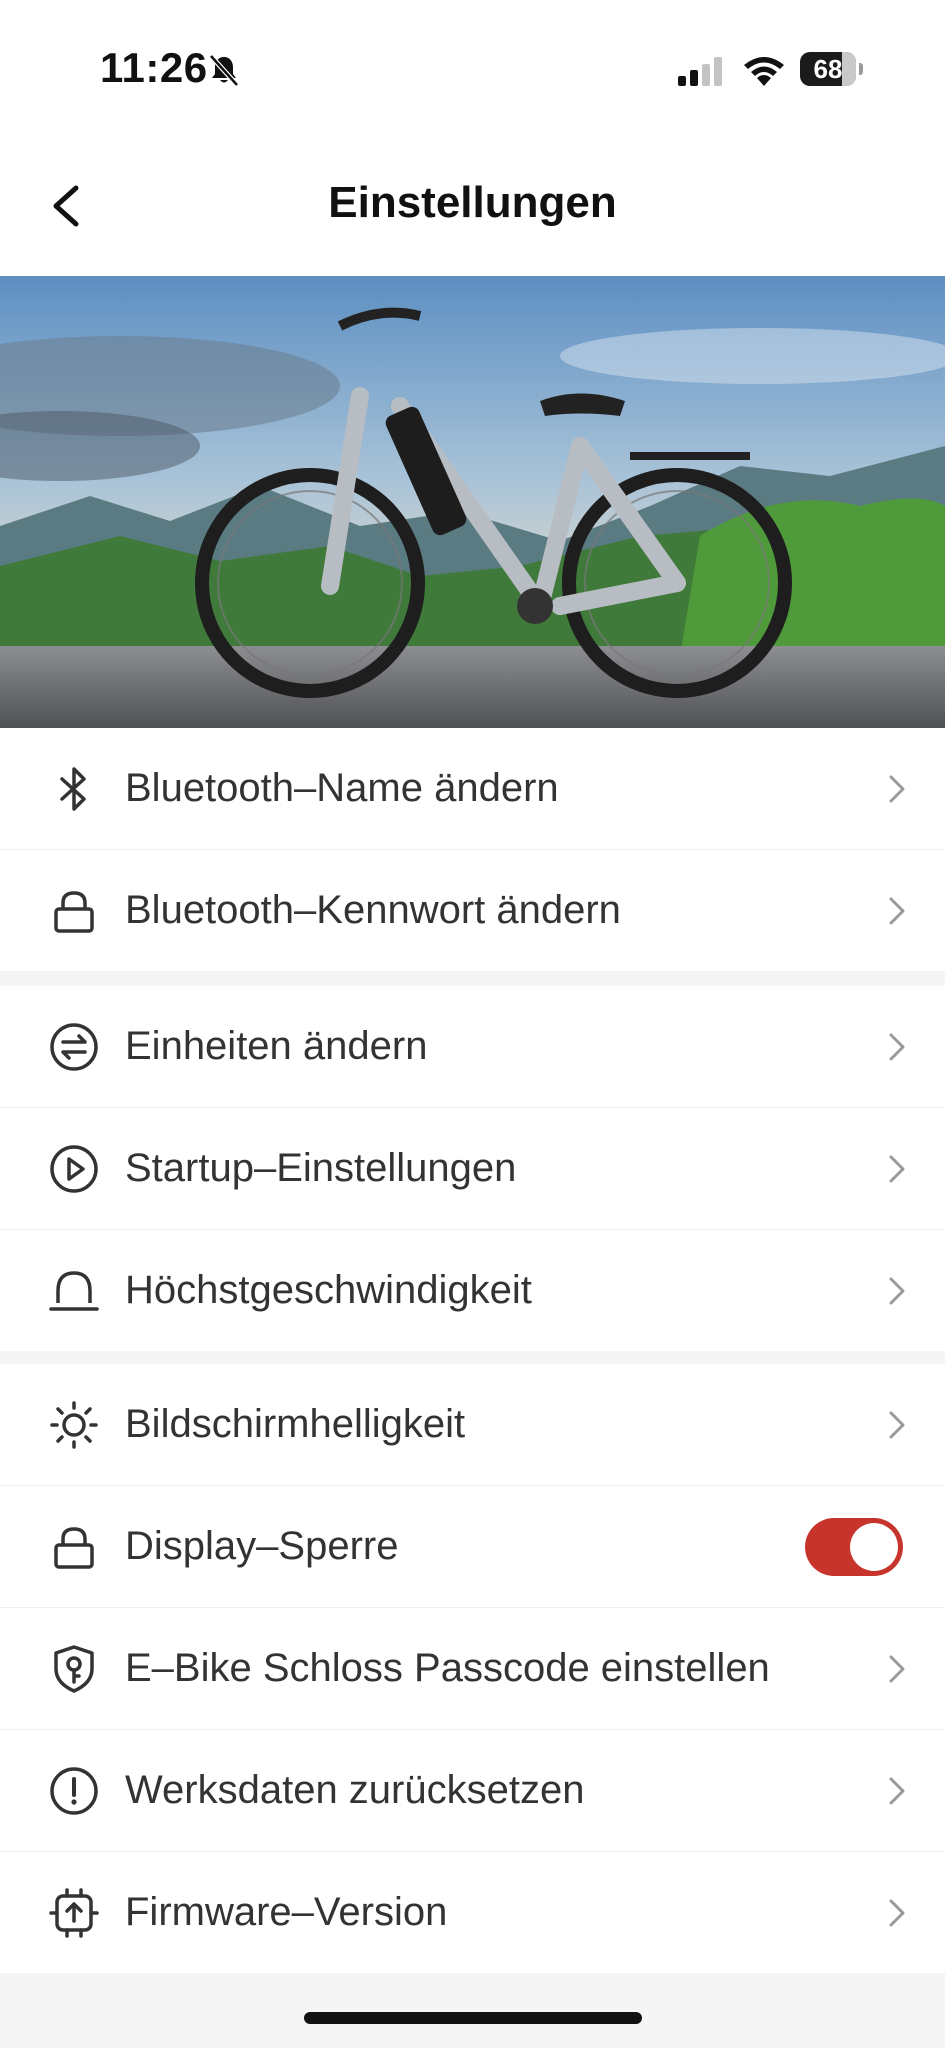 Image resolution: width=945 pixels, height=2048 pixels. I want to click on row-max-speed: Höchstgeschwindigkeit, so click(472, 1290).